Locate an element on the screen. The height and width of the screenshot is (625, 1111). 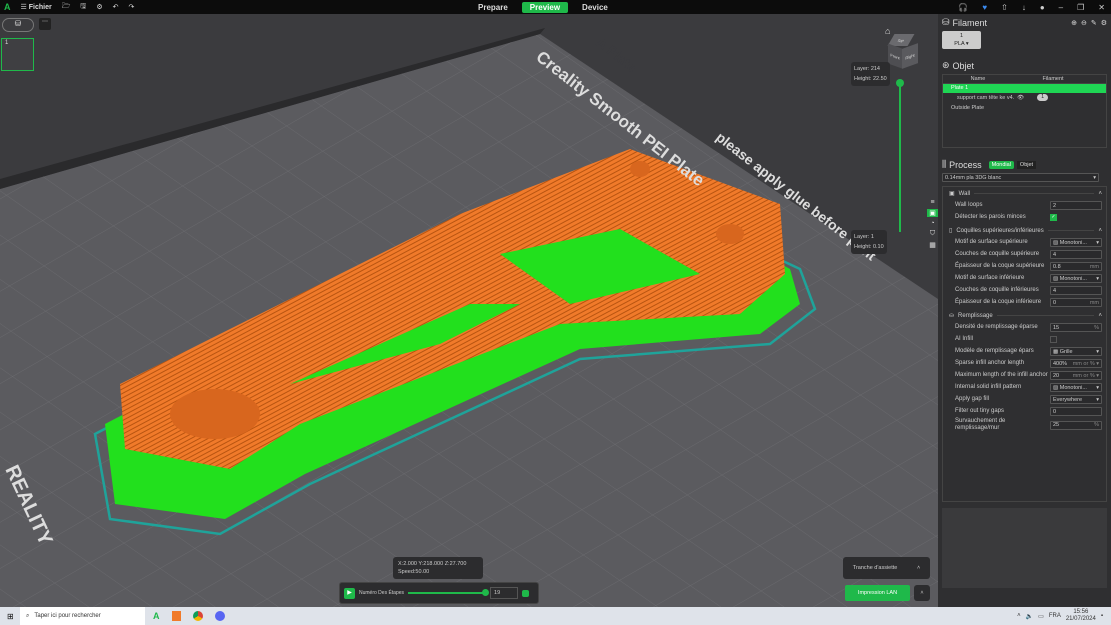
discord-icon is located at coordinates (219, 616).